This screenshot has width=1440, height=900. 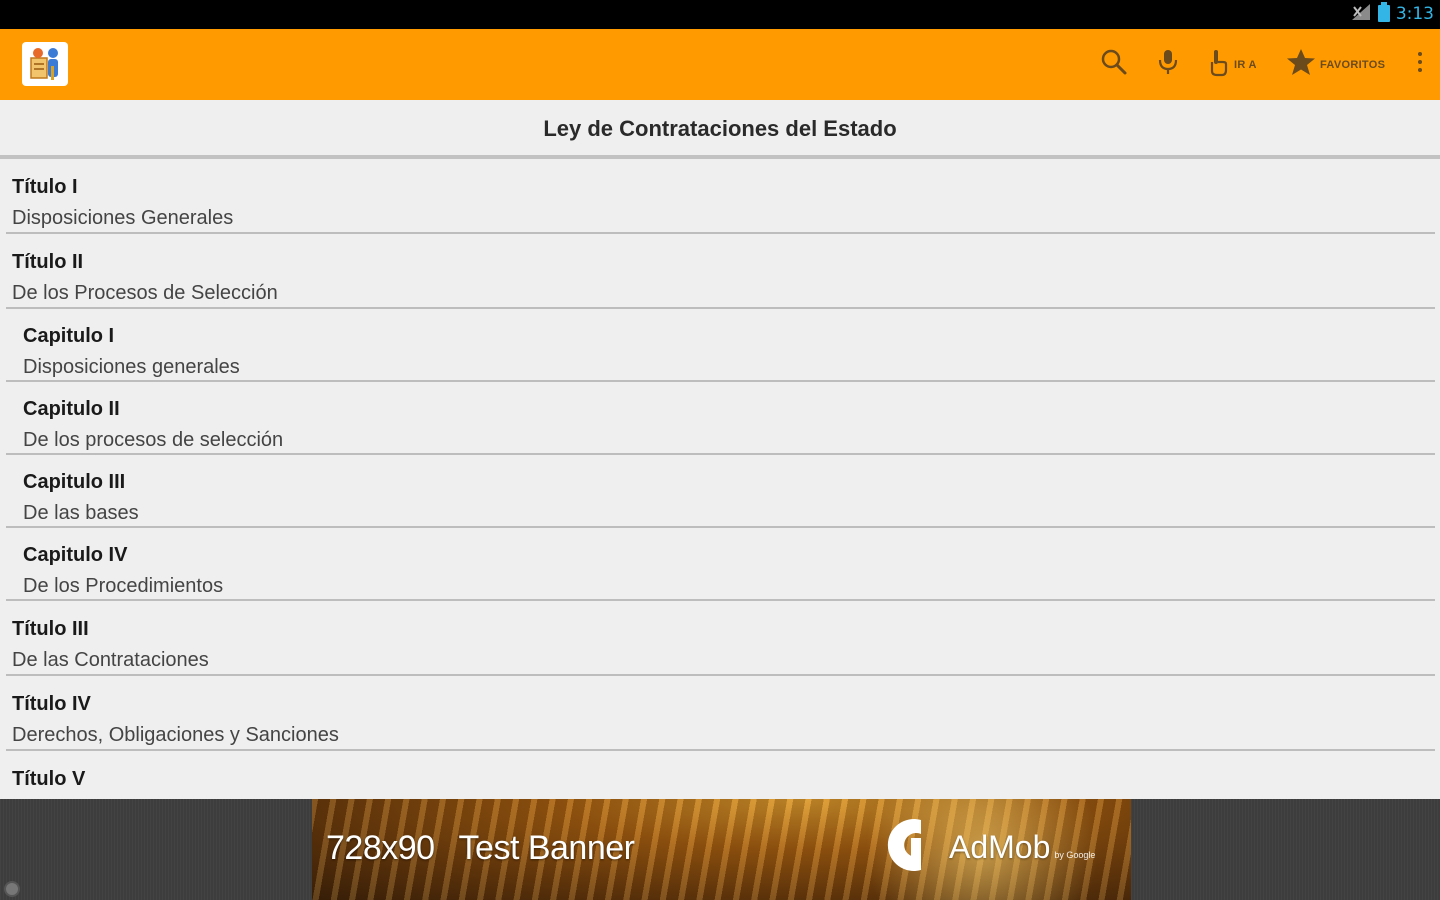 What do you see at coordinates (720, 775) in the screenshot?
I see `list-item: Título V` at bounding box center [720, 775].